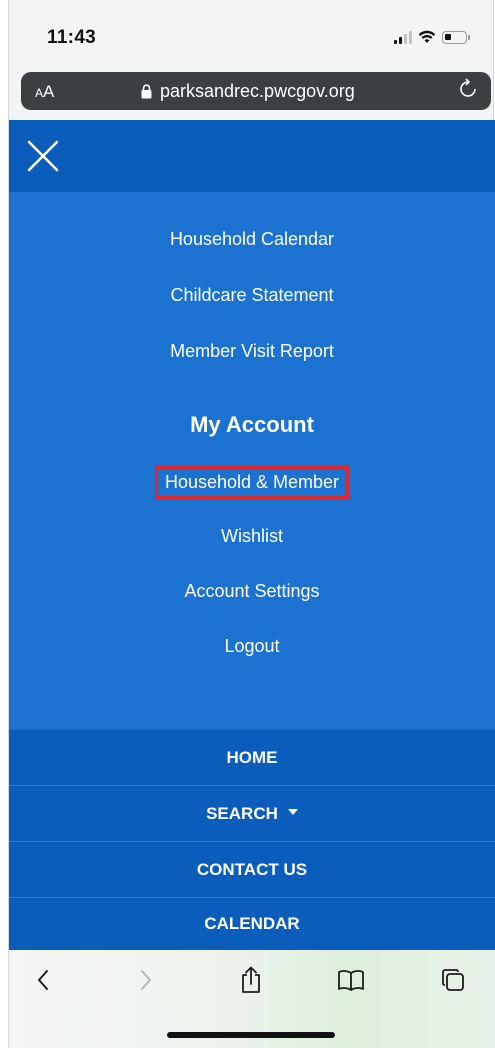 The width and height of the screenshot is (495, 1048). I want to click on menu-item-wrapper: Household & Member, so click(252, 482).